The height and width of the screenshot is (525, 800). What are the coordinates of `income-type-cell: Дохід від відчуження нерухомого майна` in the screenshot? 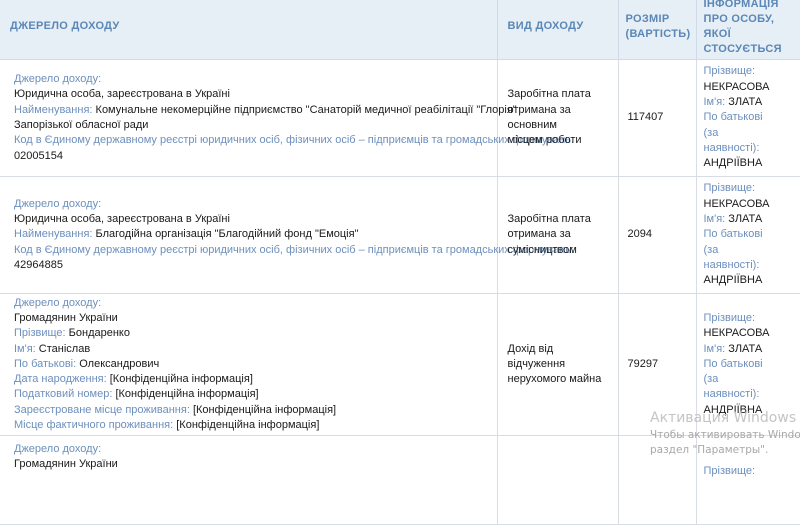 It's located at (558, 364).